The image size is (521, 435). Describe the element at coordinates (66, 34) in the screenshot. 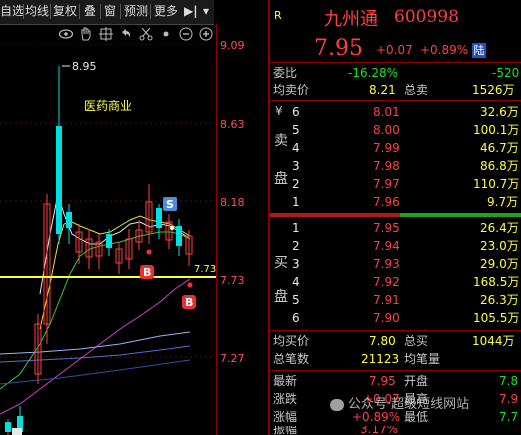

I see `eye-icon` at that location.